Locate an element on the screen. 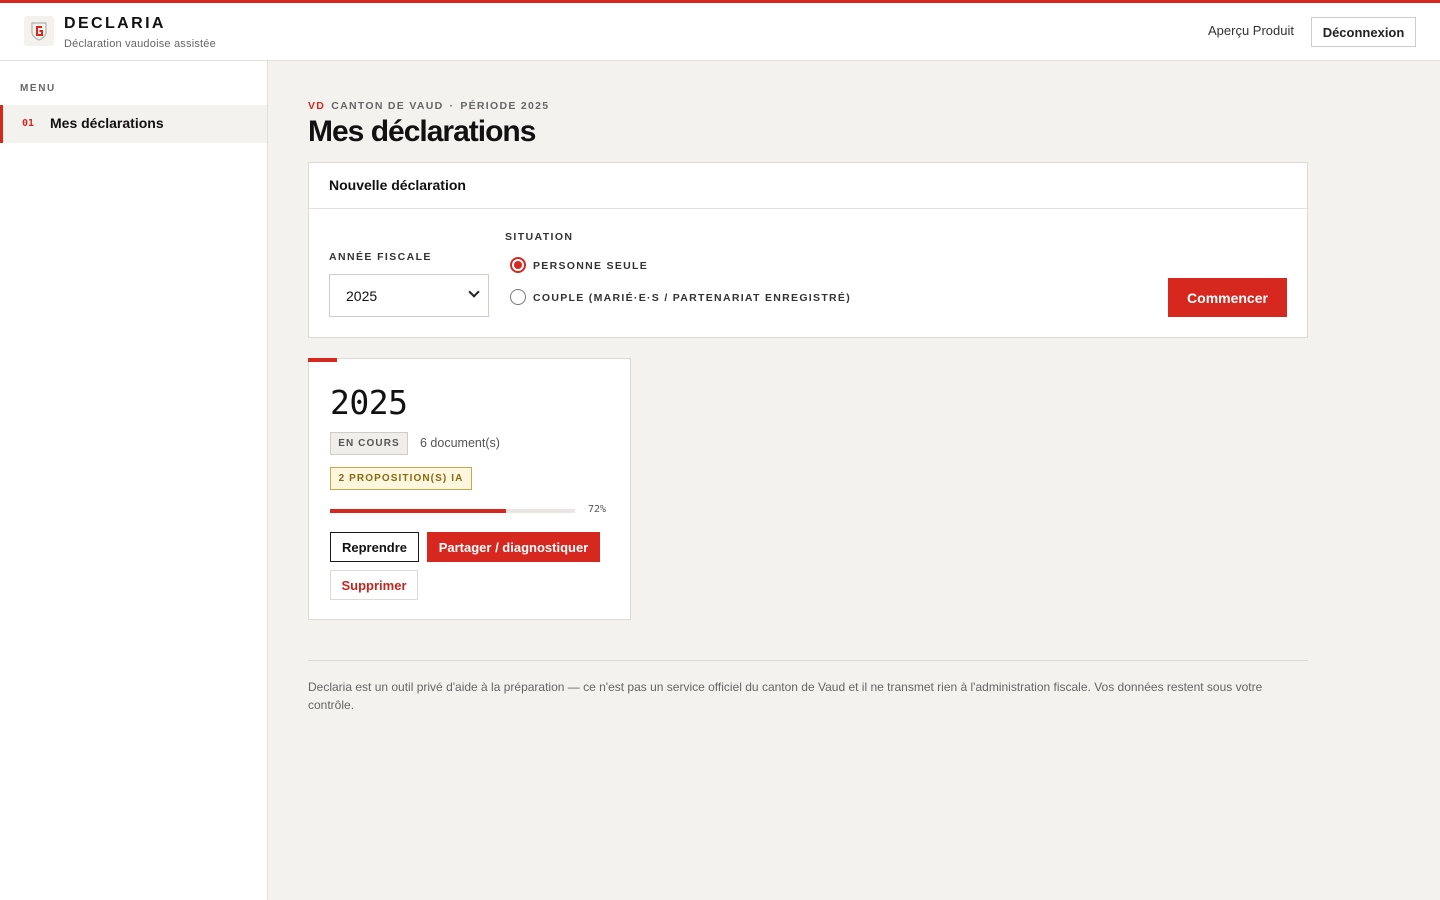 The image size is (1440, 900). progress-bar is located at coordinates (452, 511).